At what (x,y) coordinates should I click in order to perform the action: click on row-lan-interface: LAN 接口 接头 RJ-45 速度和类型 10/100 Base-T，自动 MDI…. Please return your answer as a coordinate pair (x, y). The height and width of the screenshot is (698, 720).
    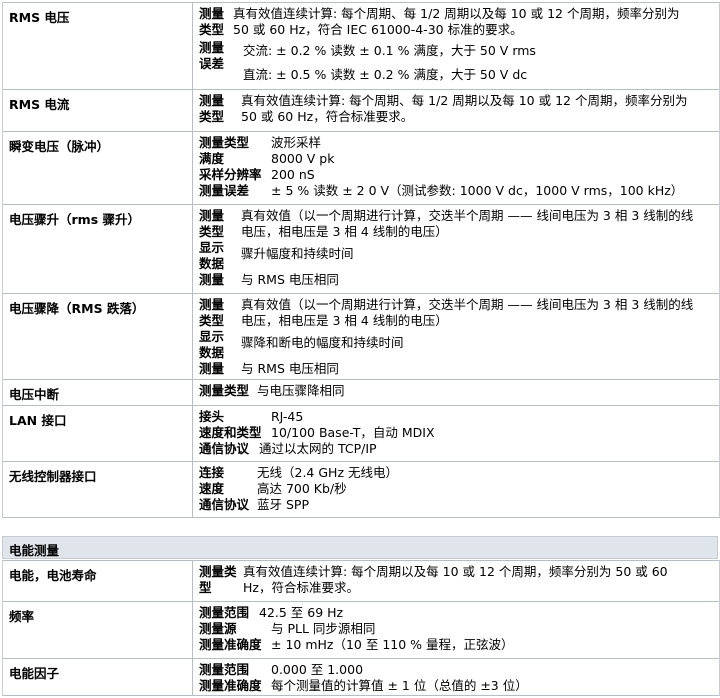
    Looking at the image, I should click on (361, 433).